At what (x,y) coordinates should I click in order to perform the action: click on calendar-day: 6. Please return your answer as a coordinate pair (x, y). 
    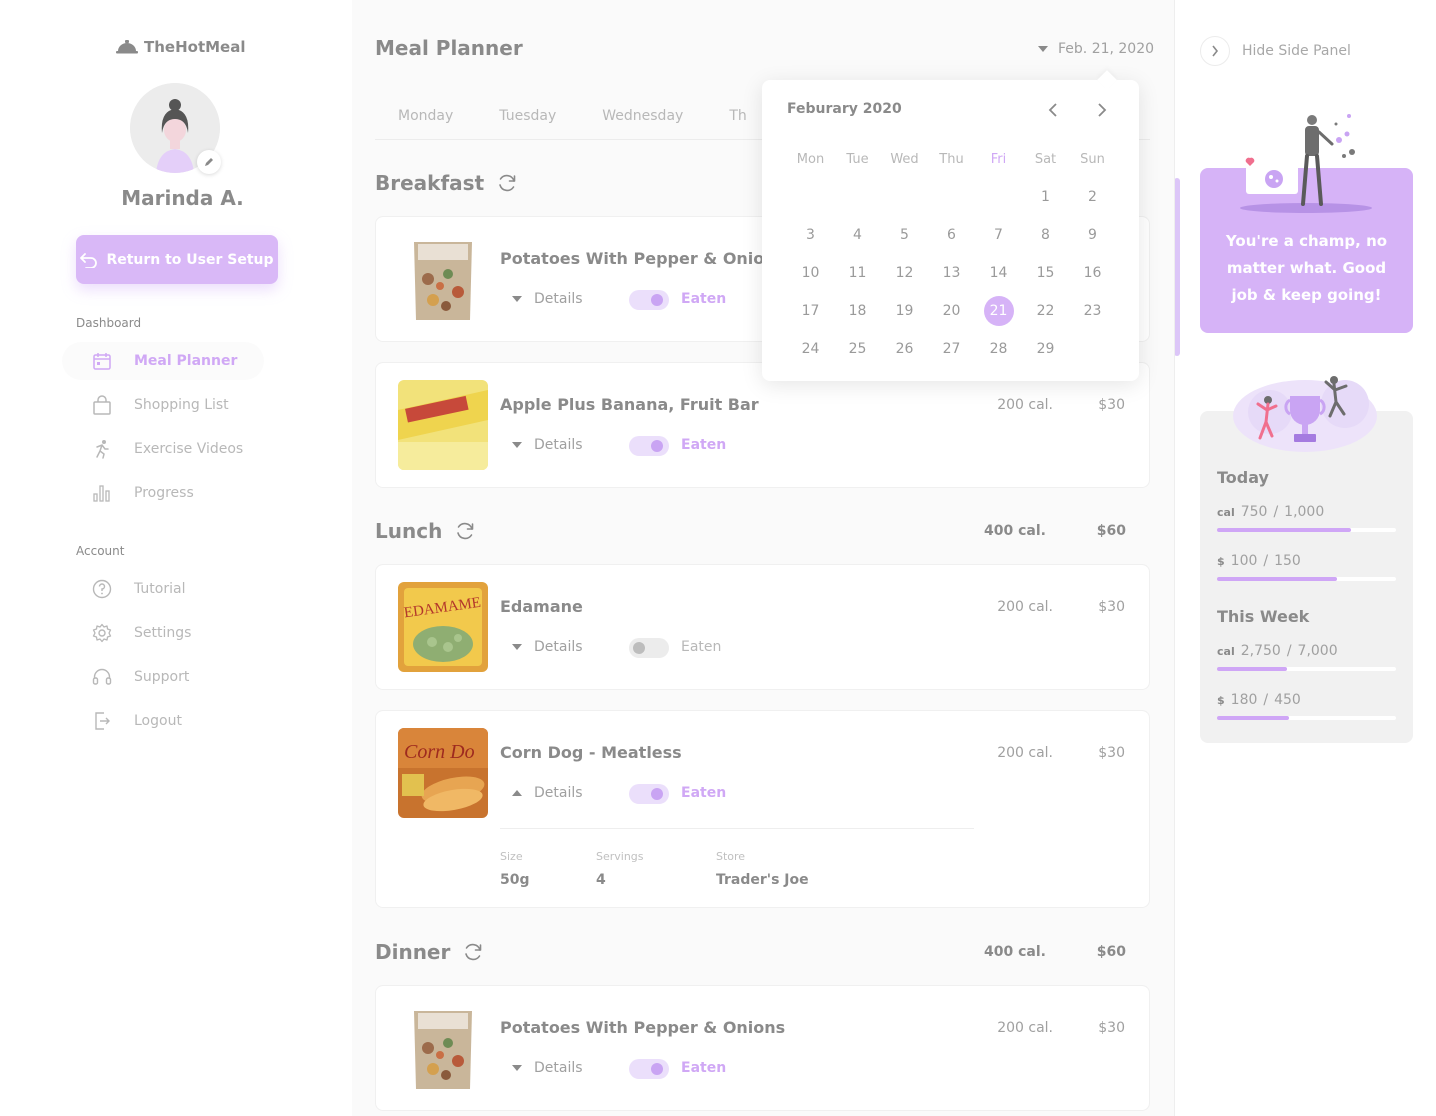
    Looking at the image, I should click on (951, 235).